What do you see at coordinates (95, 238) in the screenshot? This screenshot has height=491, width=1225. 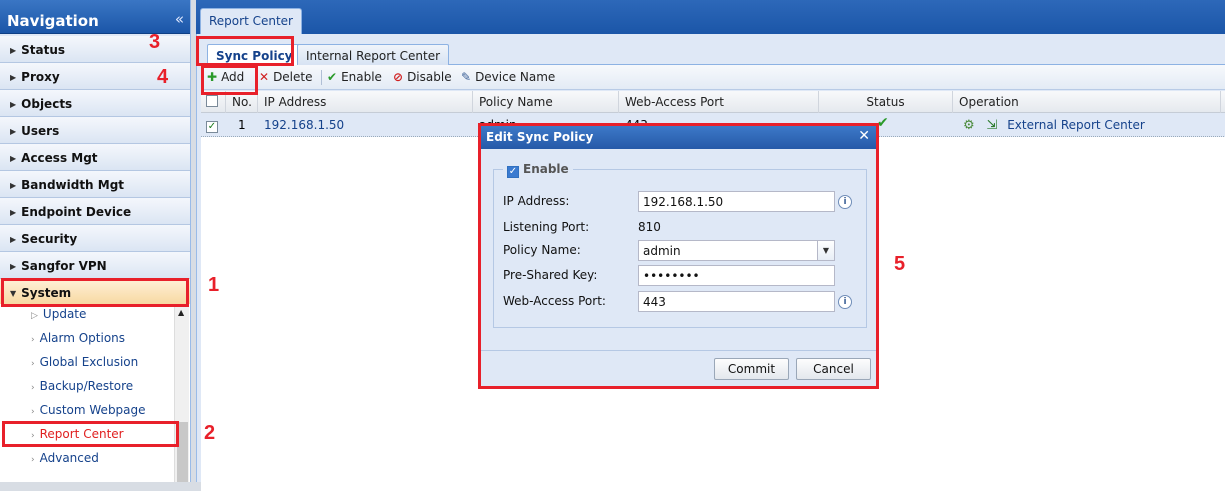 I see `nav-item-security: ▶ Security` at bounding box center [95, 238].